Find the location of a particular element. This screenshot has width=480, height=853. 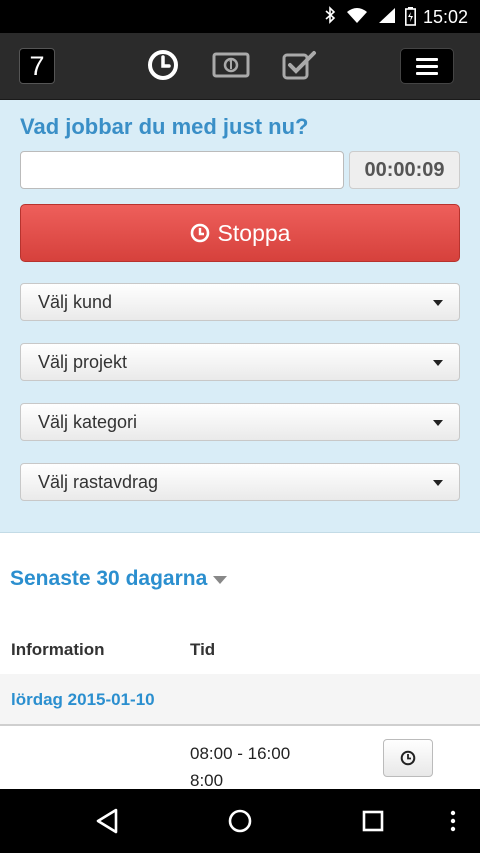

app-header: 7 is located at coordinates (240, 66).